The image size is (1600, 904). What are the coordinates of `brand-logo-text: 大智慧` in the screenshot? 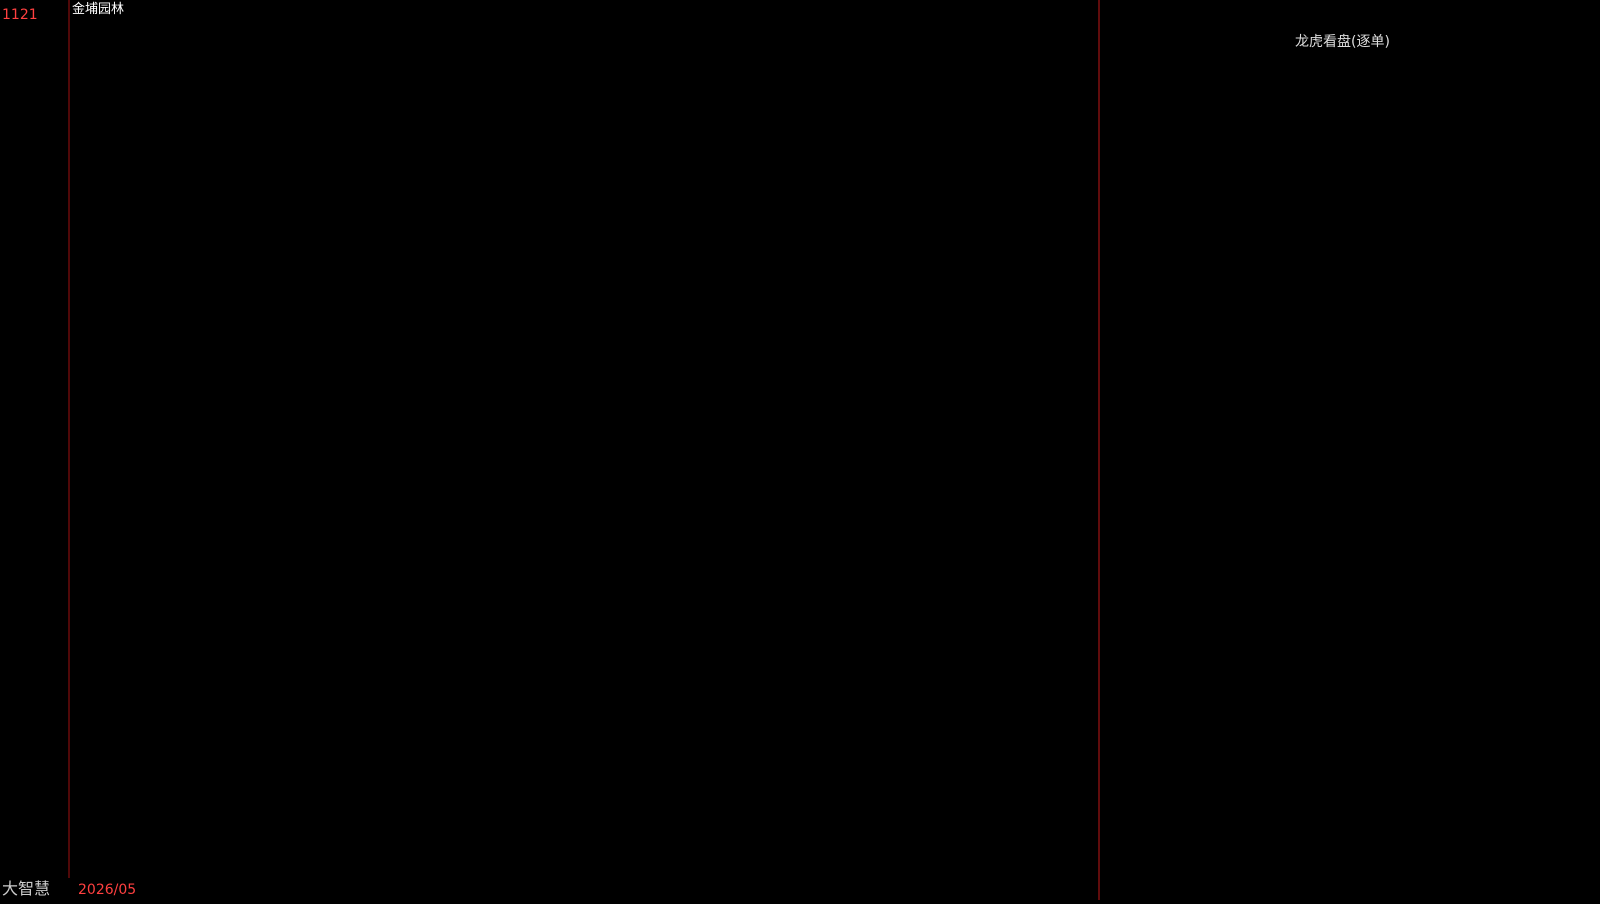 It's located at (26, 888).